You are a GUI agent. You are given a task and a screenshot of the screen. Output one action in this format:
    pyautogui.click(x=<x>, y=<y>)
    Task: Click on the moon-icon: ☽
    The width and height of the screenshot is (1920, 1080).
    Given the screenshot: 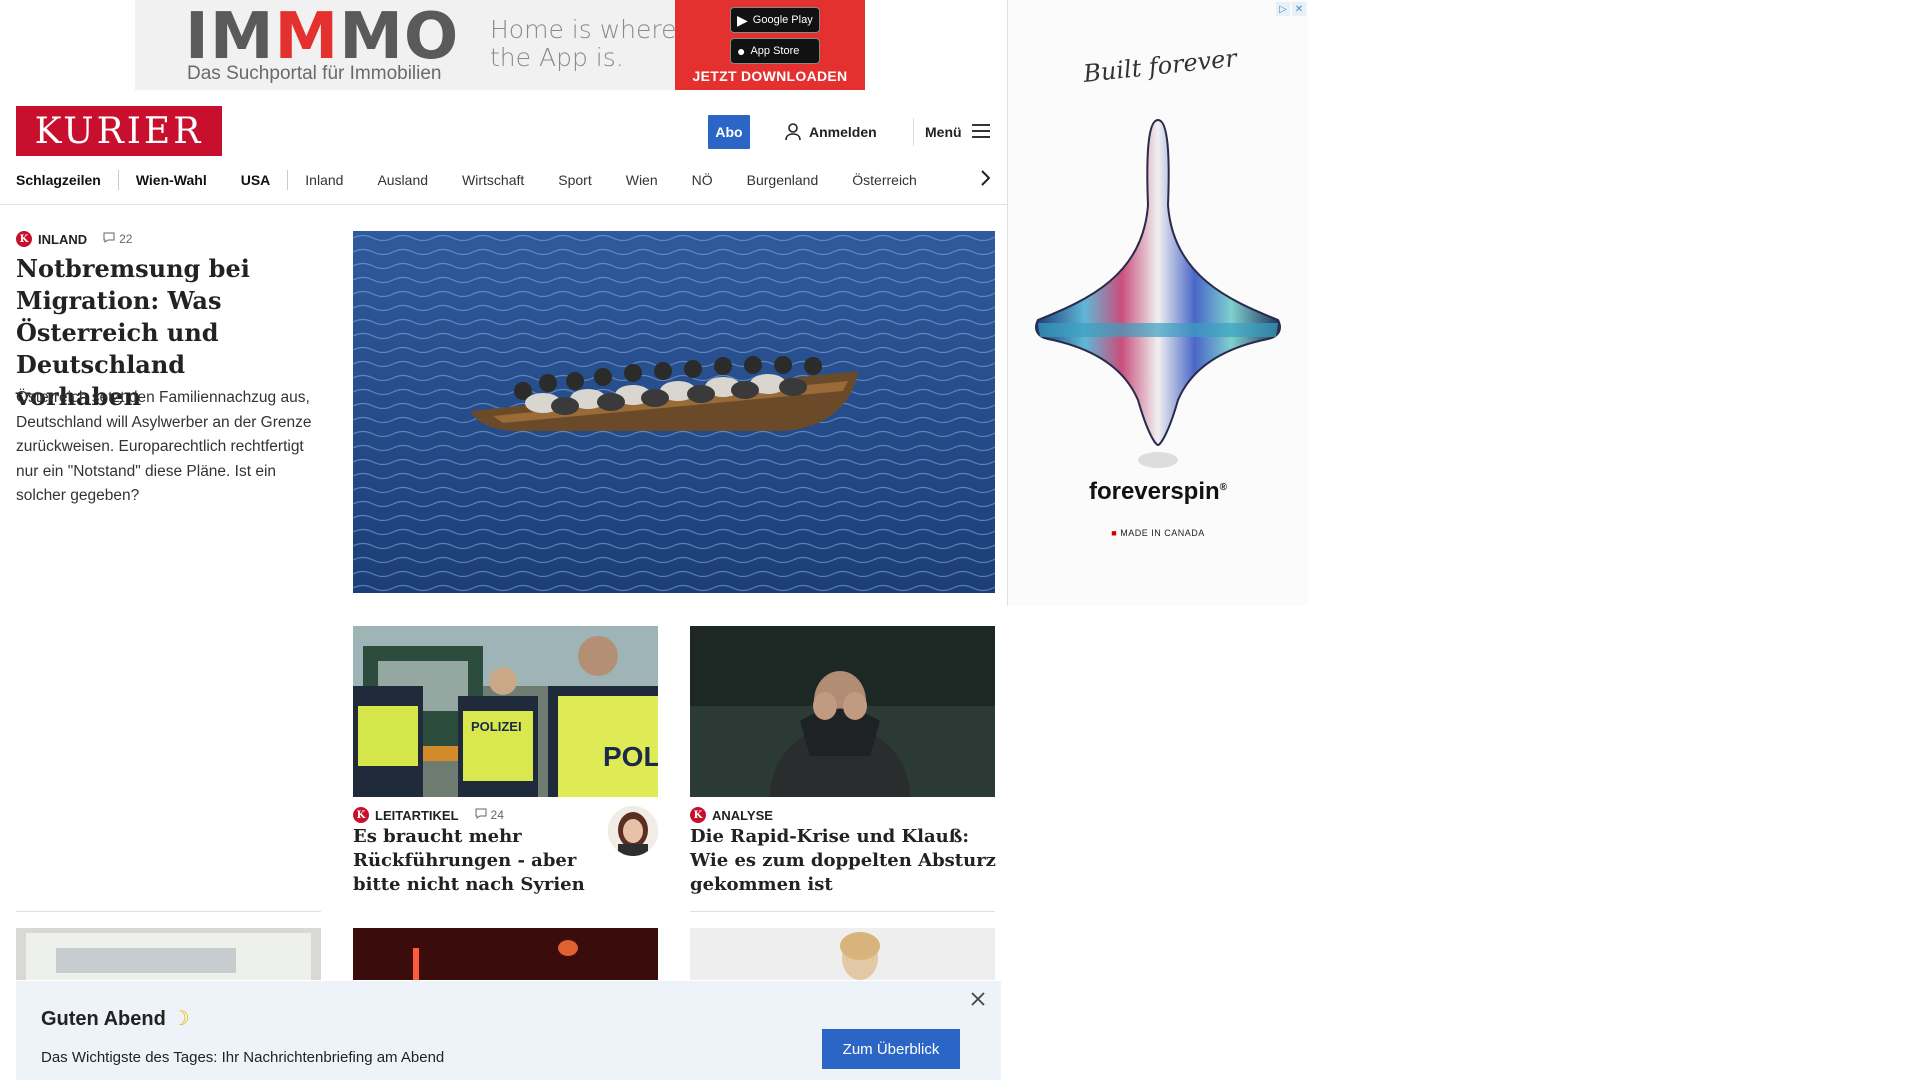 What is the action you would take?
    pyautogui.click(x=180, y=1019)
    